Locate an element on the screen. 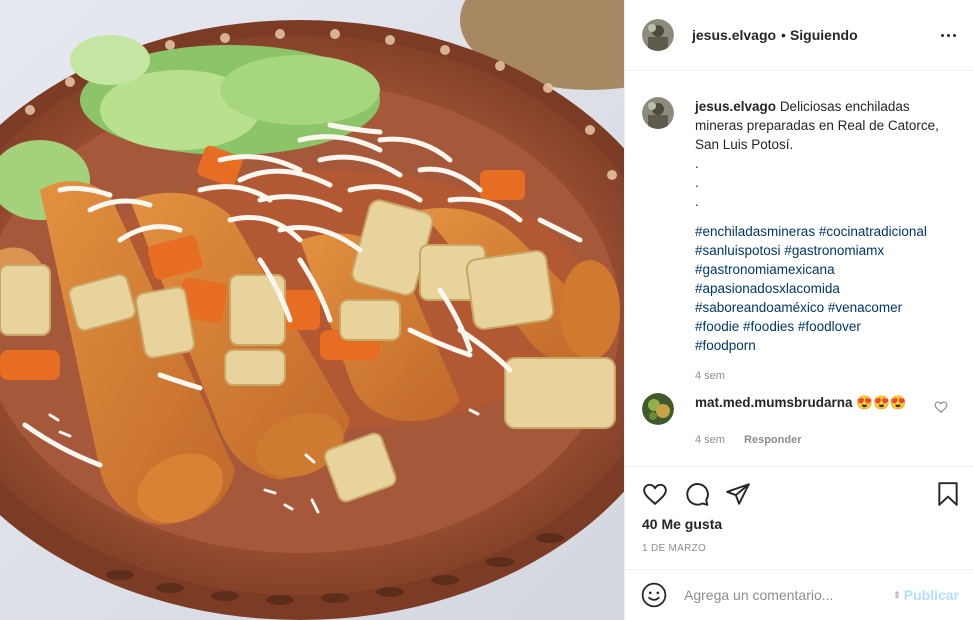 The width and height of the screenshot is (974, 620). more-options-icon is located at coordinates (949, 35).